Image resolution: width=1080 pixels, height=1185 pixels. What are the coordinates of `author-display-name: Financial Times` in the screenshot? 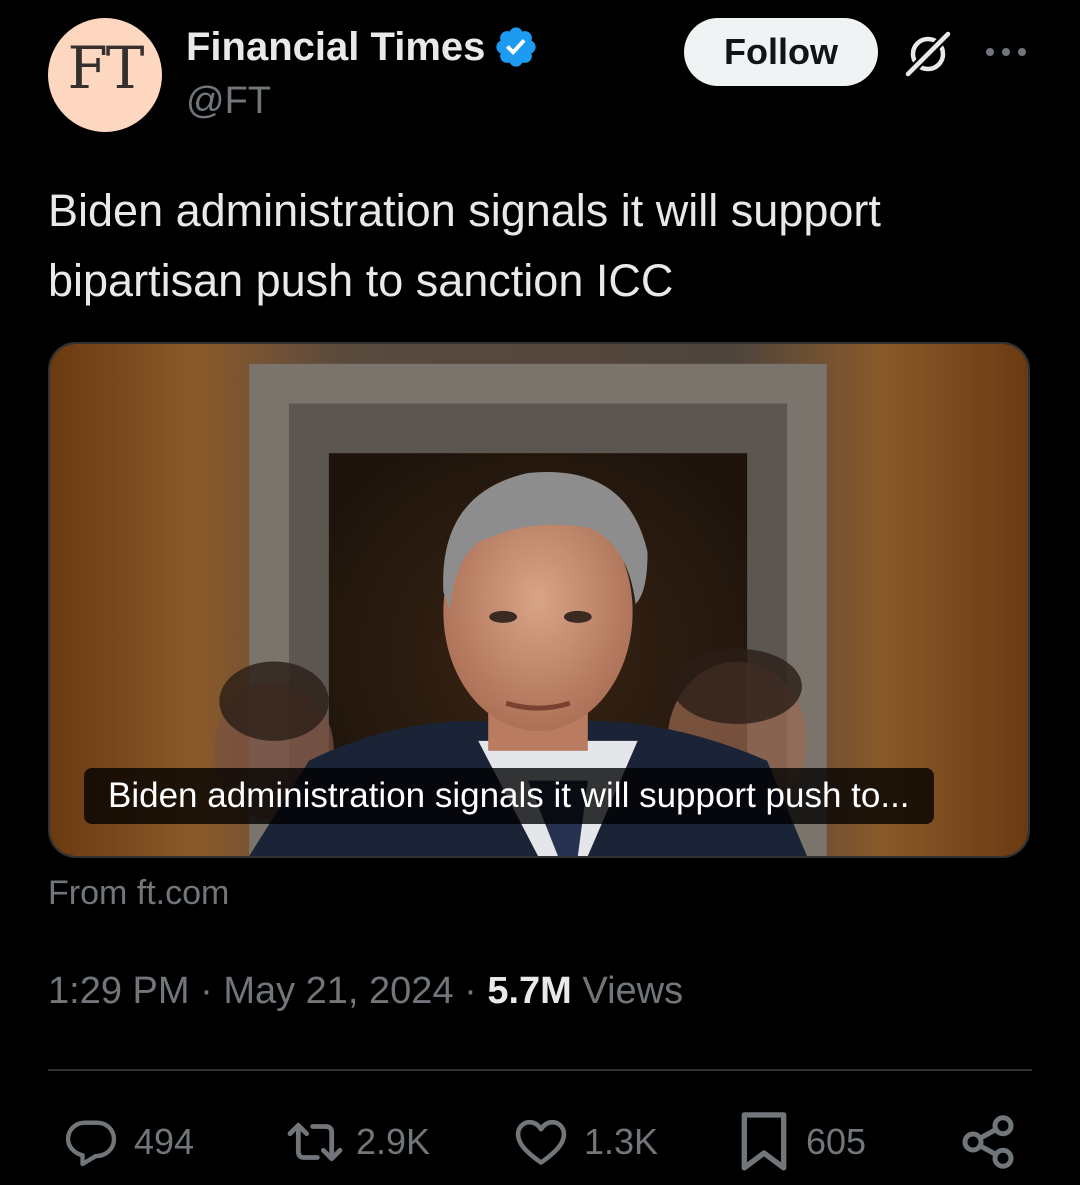 It's located at (335, 47).